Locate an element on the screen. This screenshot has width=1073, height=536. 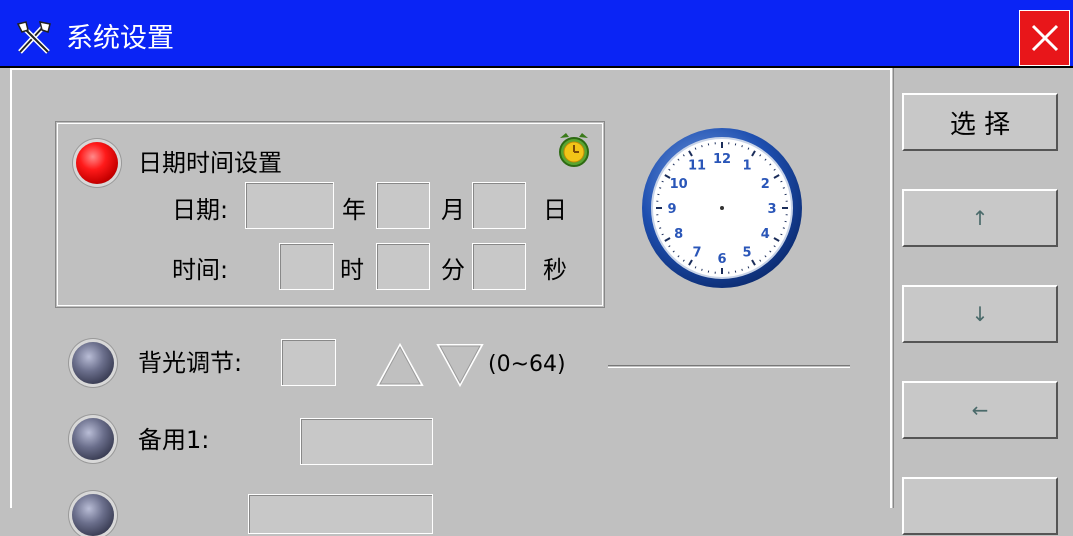
arrow-left-icon: ← is located at coordinates (980, 410).